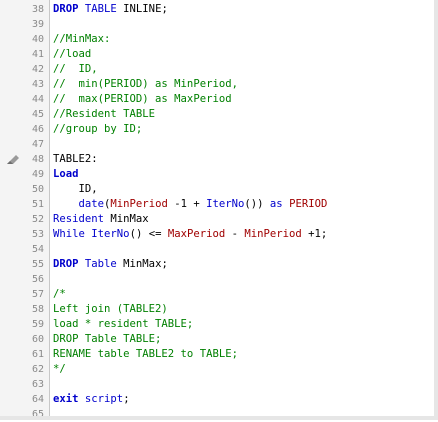  I want to click on code-token: Resident, so click(79, 219).